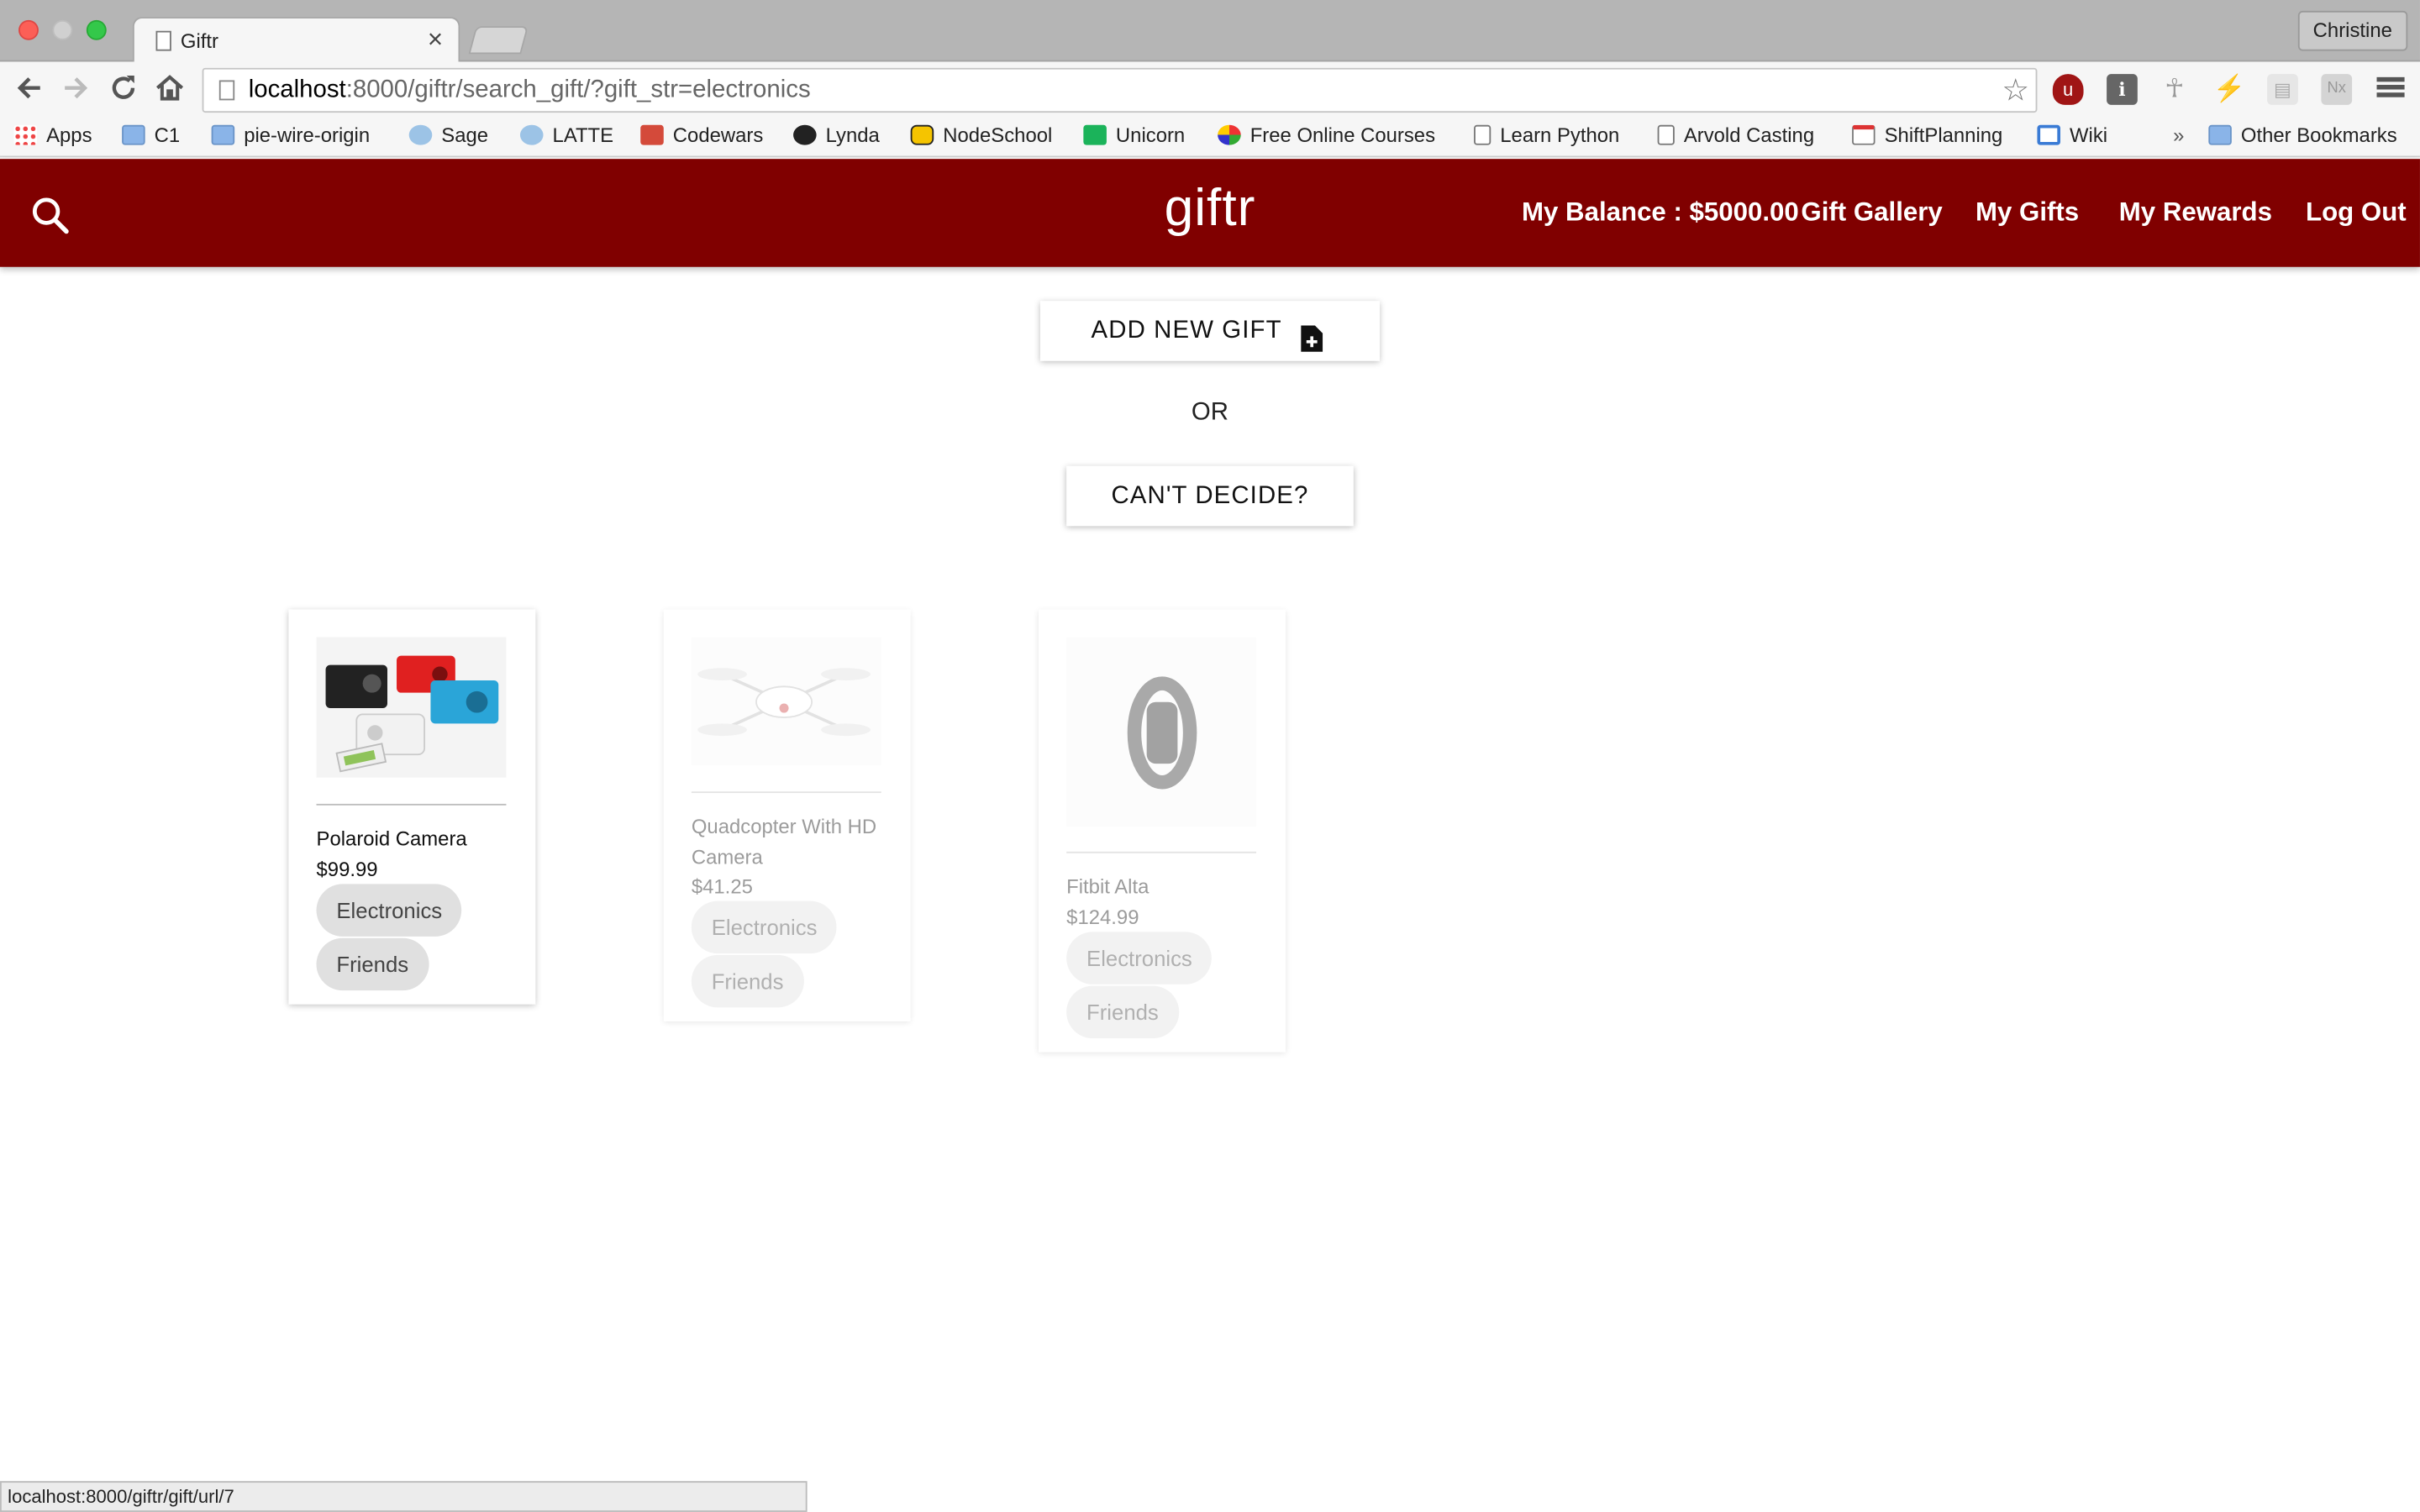  I want to click on minimize-window-button, so click(62, 29).